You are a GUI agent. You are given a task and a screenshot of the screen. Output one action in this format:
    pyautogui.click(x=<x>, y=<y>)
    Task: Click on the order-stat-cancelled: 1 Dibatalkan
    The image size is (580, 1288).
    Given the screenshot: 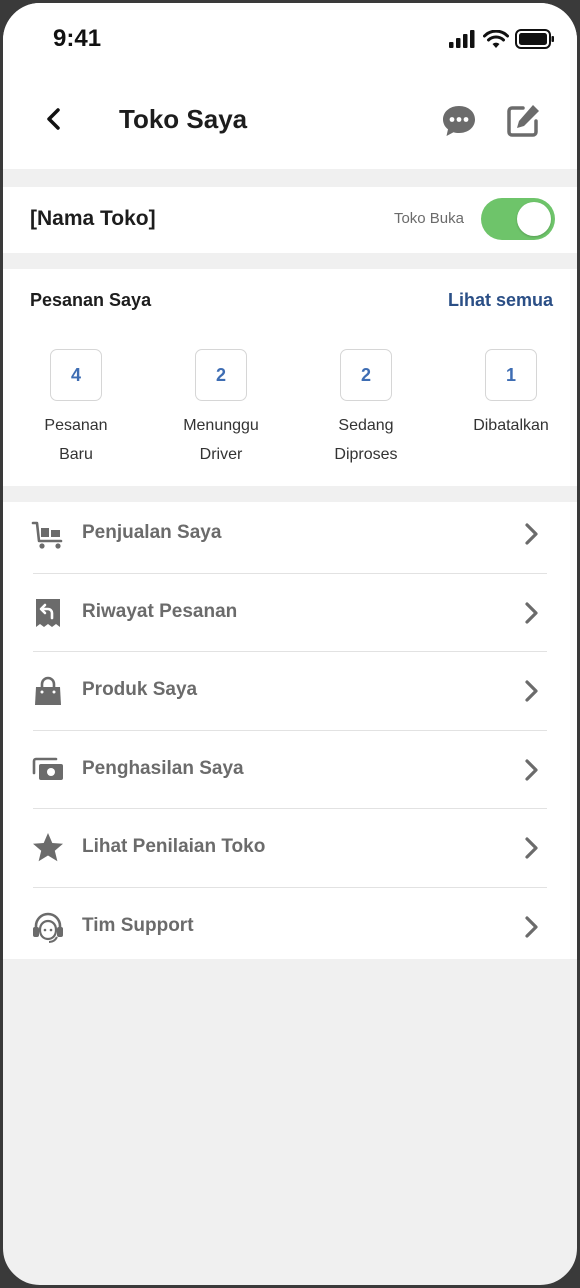 What is the action you would take?
    pyautogui.click(x=511, y=394)
    